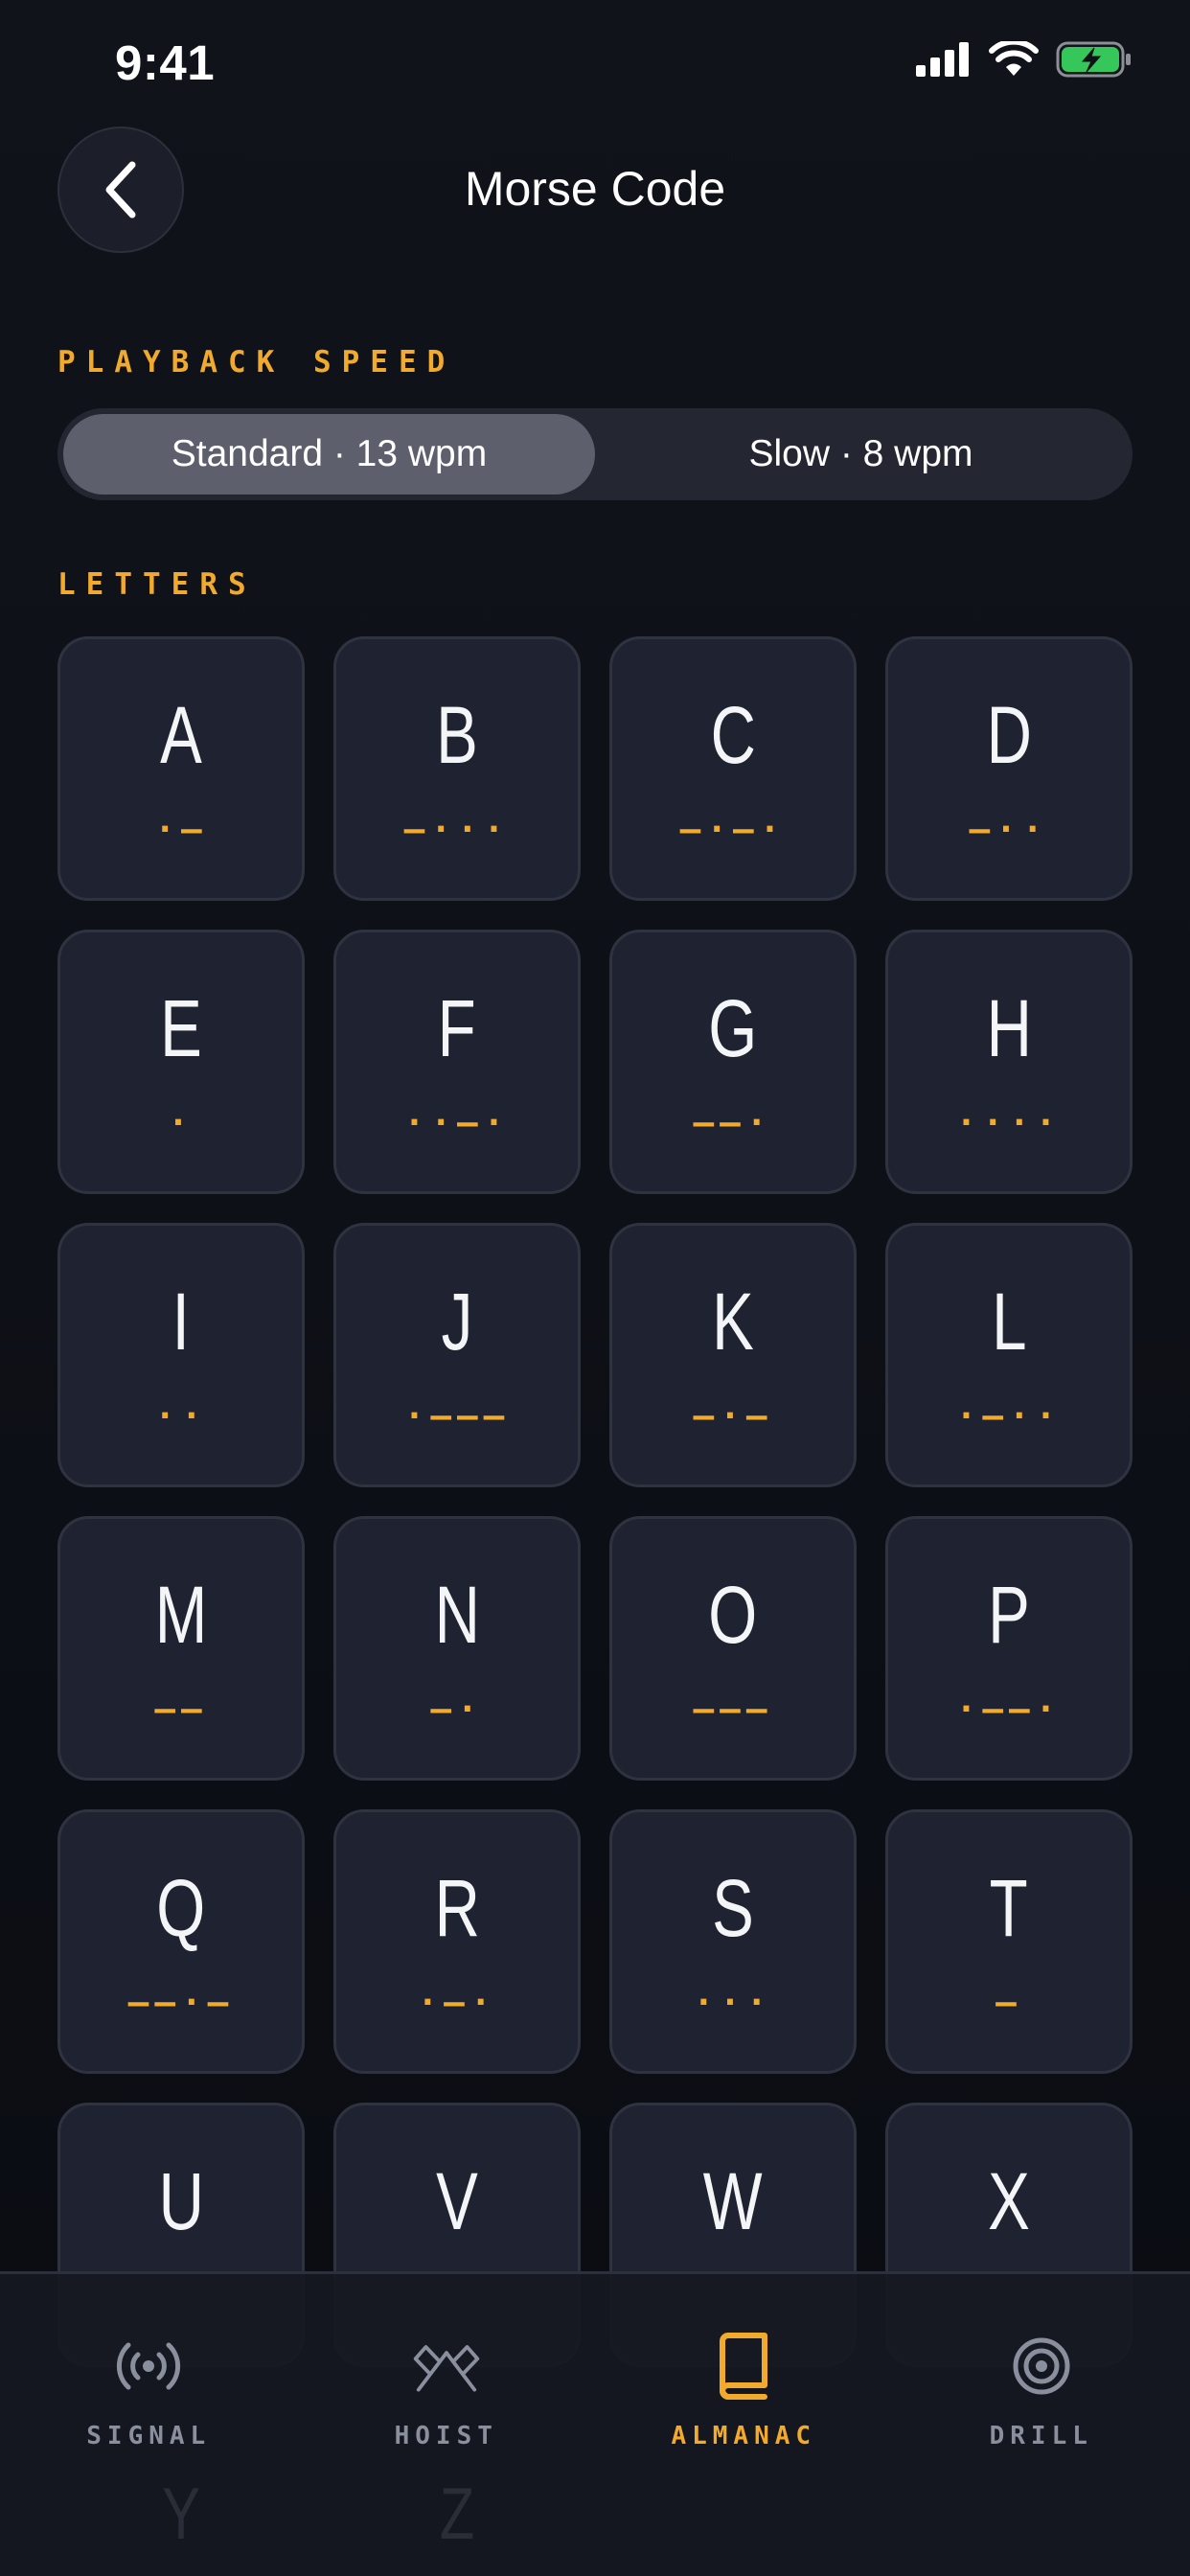  What do you see at coordinates (148, 2366) in the screenshot?
I see `broadcast-icon` at bounding box center [148, 2366].